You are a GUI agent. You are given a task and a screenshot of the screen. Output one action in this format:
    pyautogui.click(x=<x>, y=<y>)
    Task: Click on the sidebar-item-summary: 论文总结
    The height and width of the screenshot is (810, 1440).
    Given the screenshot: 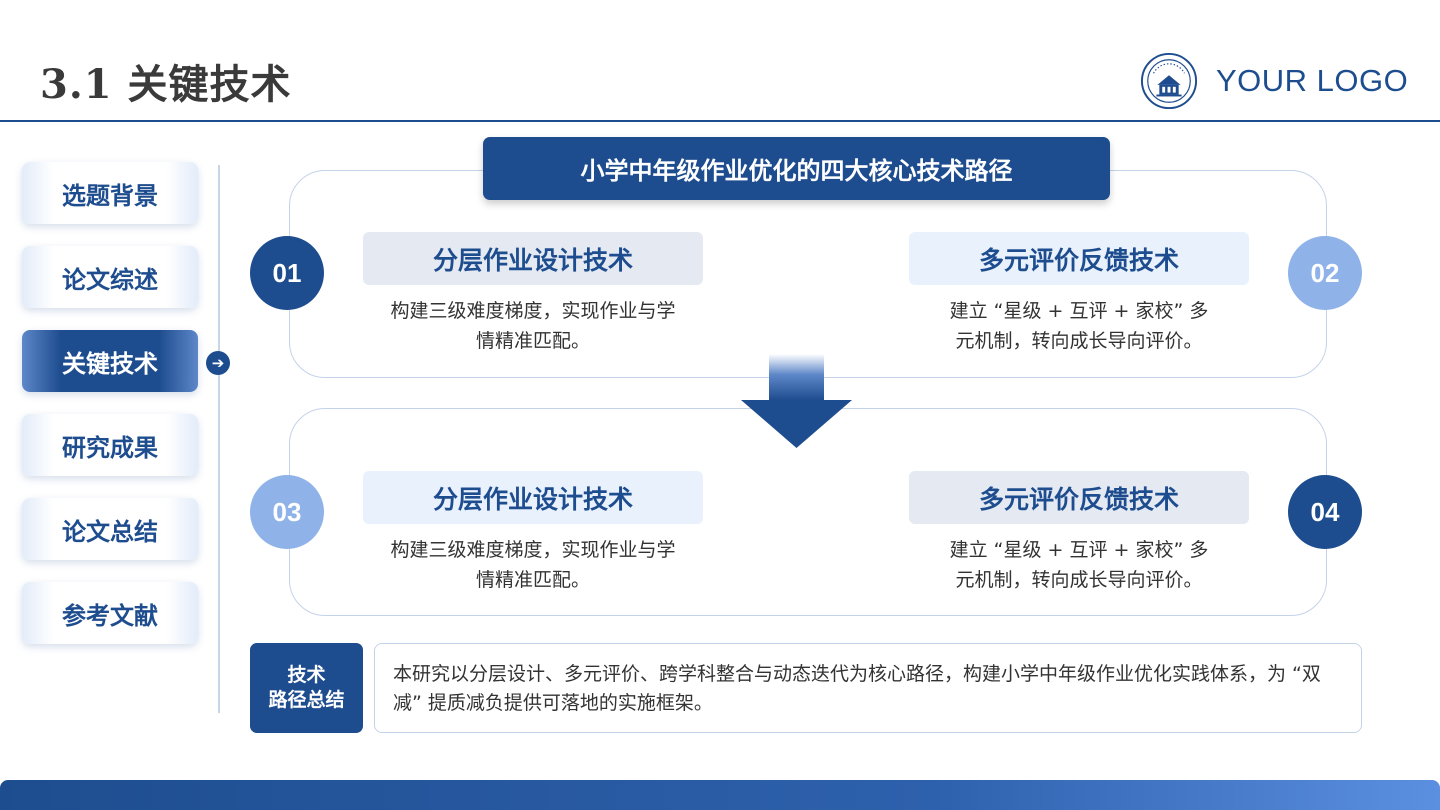 What is the action you would take?
    pyautogui.click(x=110, y=529)
    